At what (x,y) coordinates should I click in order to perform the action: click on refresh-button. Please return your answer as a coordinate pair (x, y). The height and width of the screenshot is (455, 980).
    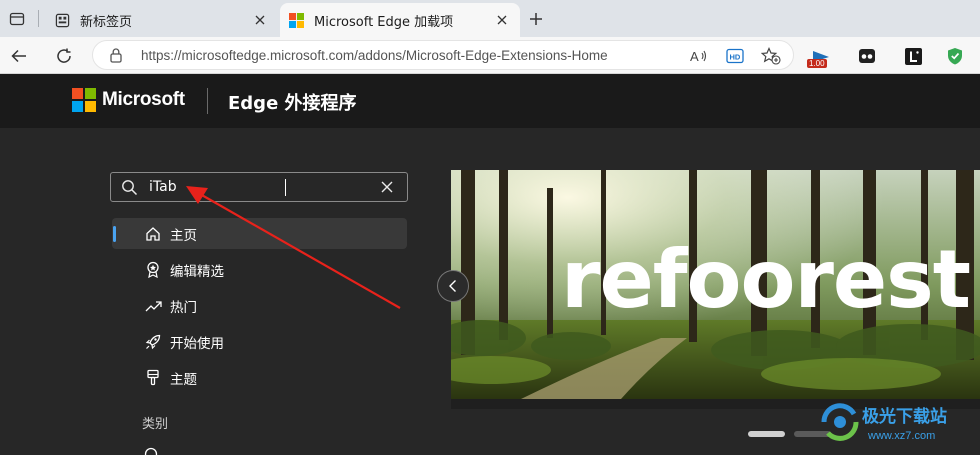
    Looking at the image, I should click on (64, 56).